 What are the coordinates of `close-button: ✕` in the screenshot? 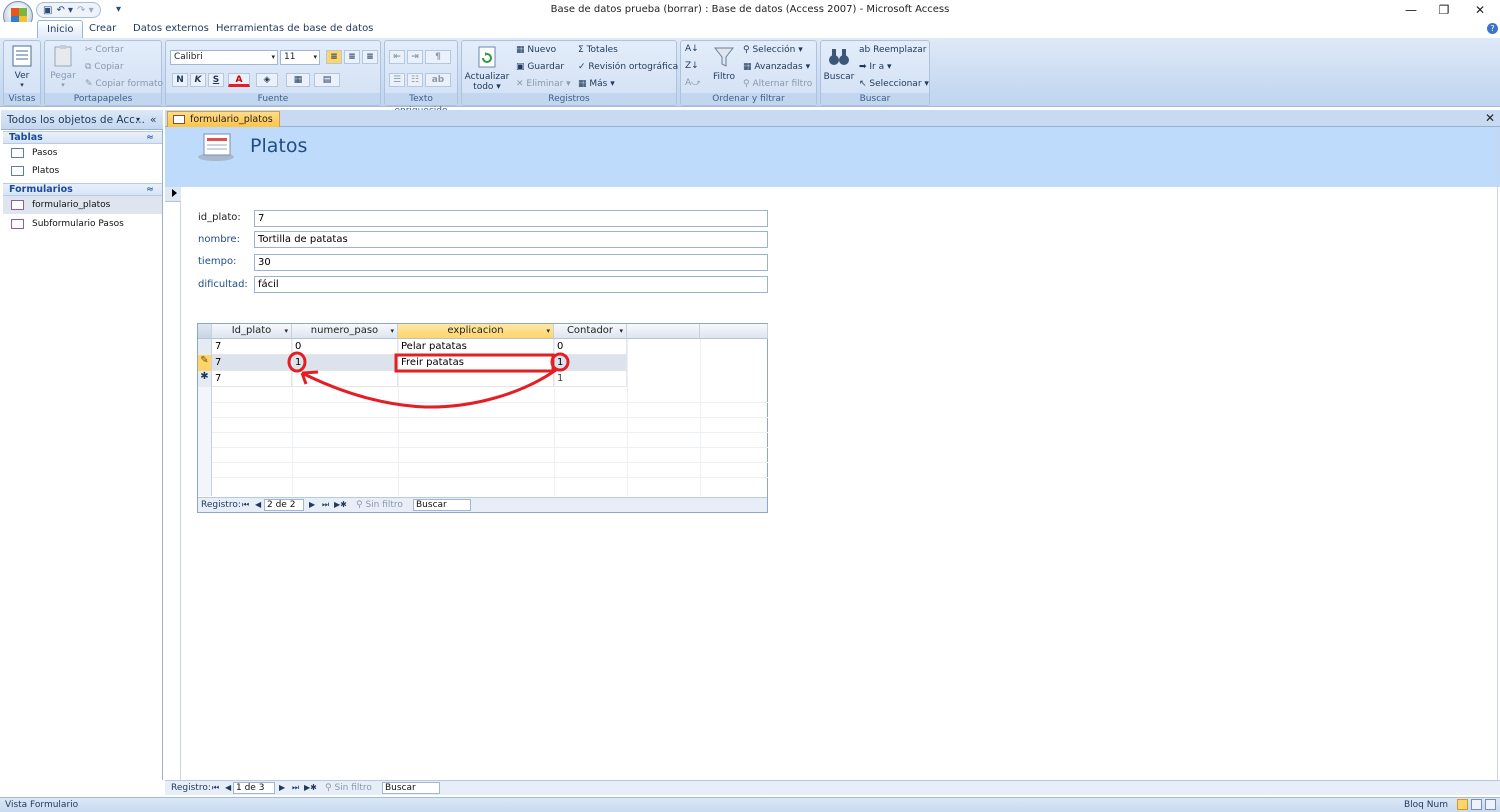 It's located at (1480, 10).